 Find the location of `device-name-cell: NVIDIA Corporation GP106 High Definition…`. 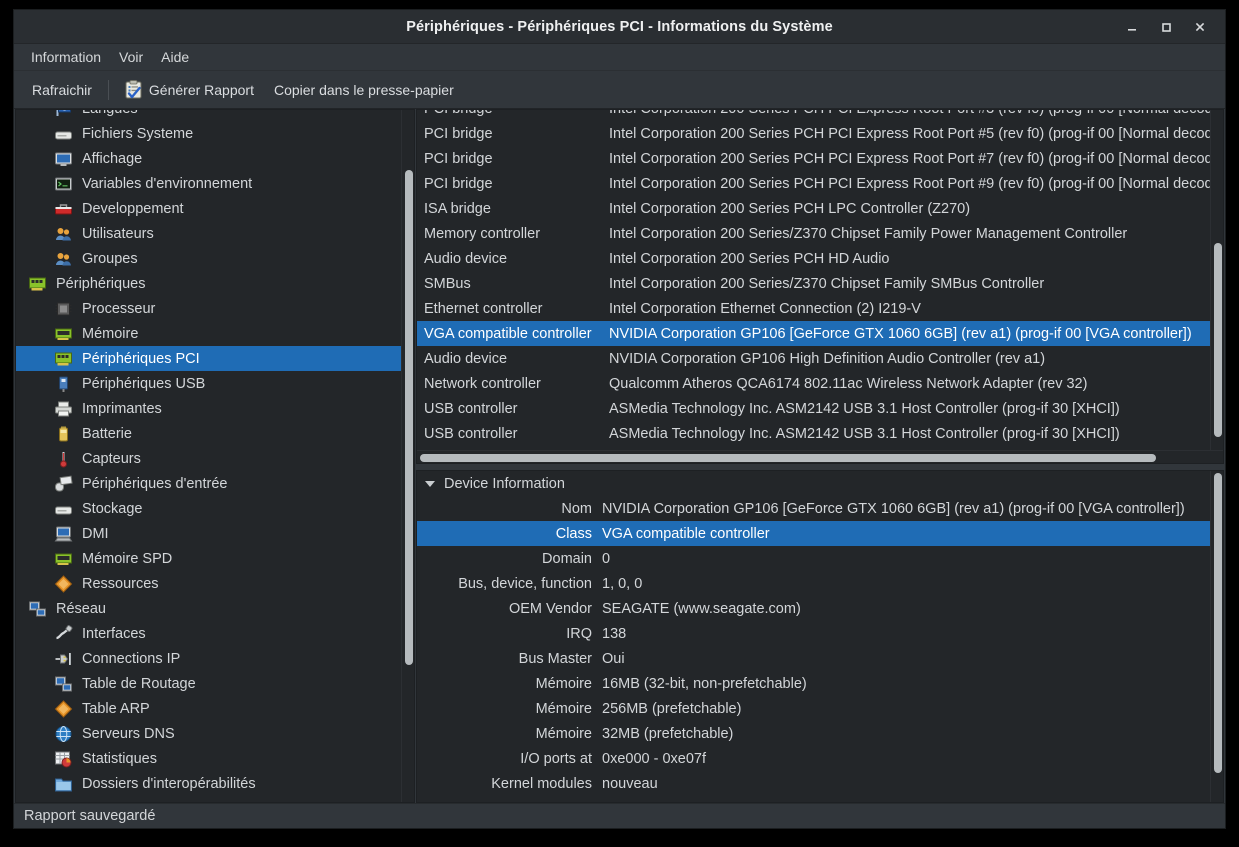

device-name-cell: NVIDIA Corporation GP106 High Definition… is located at coordinates (827, 358).